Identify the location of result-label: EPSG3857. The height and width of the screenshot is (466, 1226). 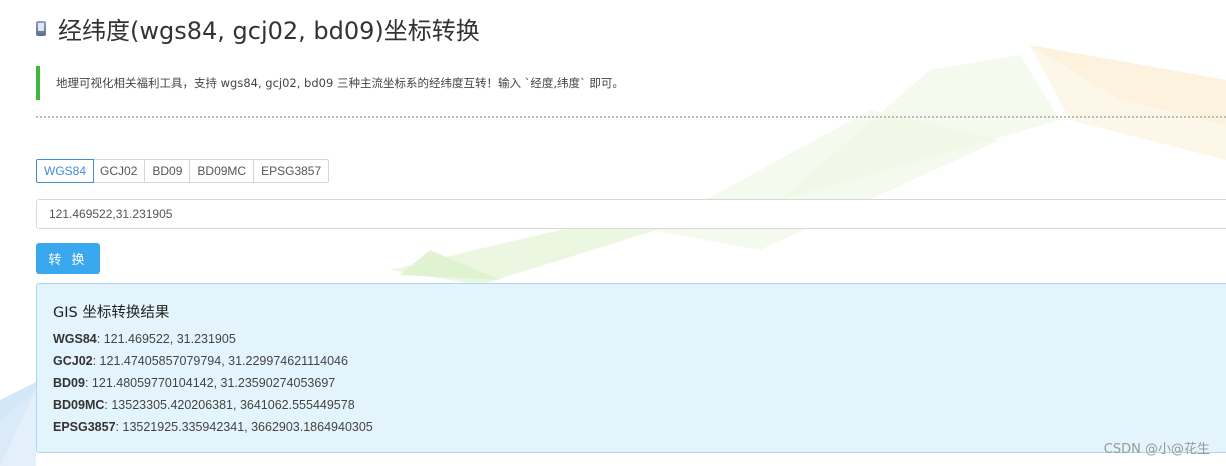
(84, 427).